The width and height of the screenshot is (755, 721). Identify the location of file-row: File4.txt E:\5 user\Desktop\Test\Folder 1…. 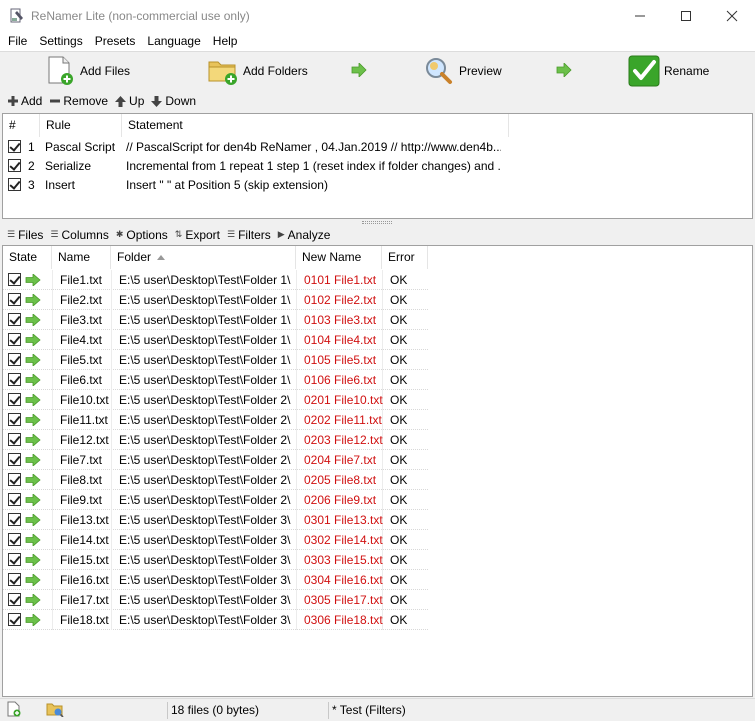
(215, 340).